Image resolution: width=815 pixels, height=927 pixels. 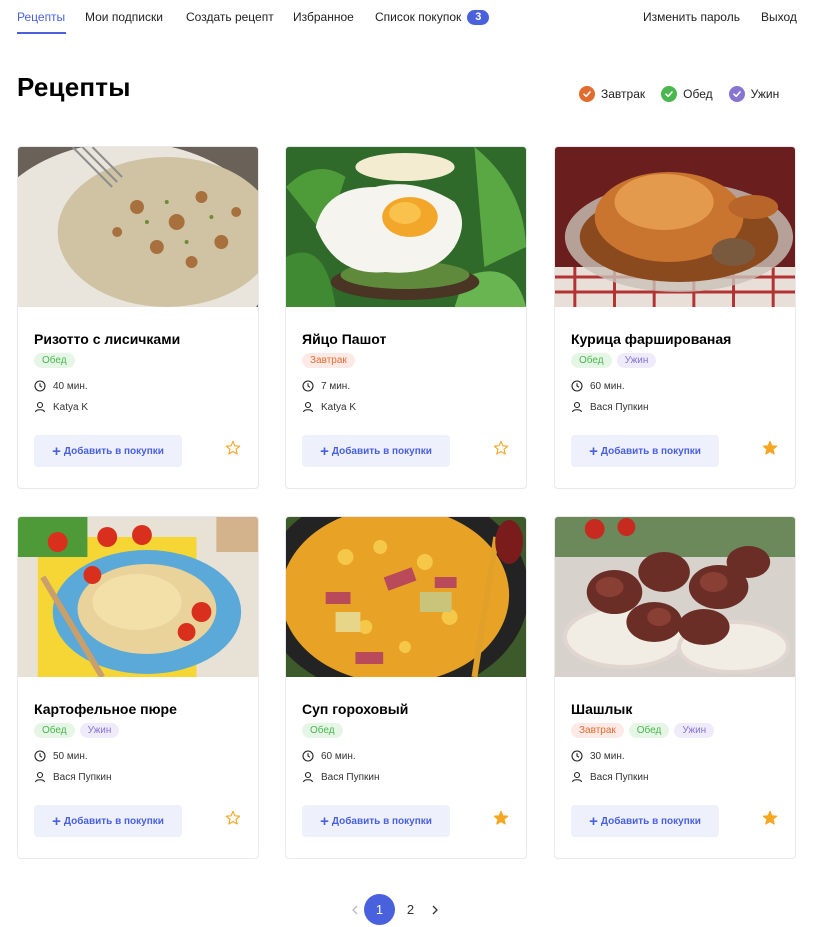 I want to click on cart-count-badge: 3, so click(x=478, y=17).